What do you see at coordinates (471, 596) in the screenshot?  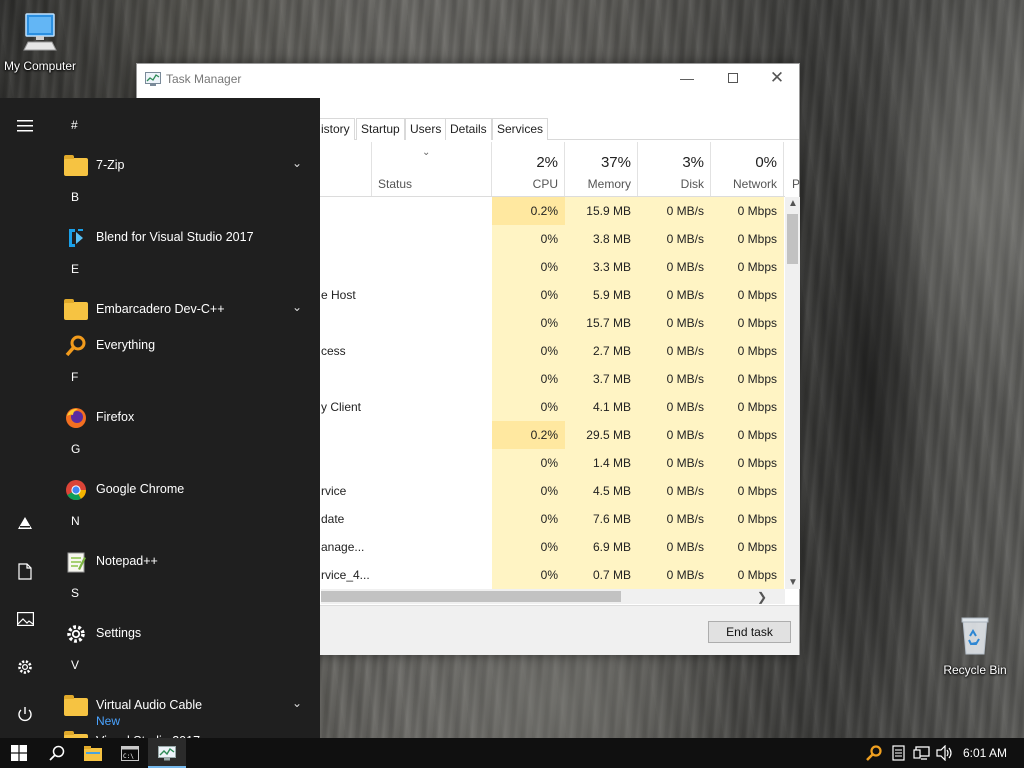 I see `horizontal-scroll-thumb` at bounding box center [471, 596].